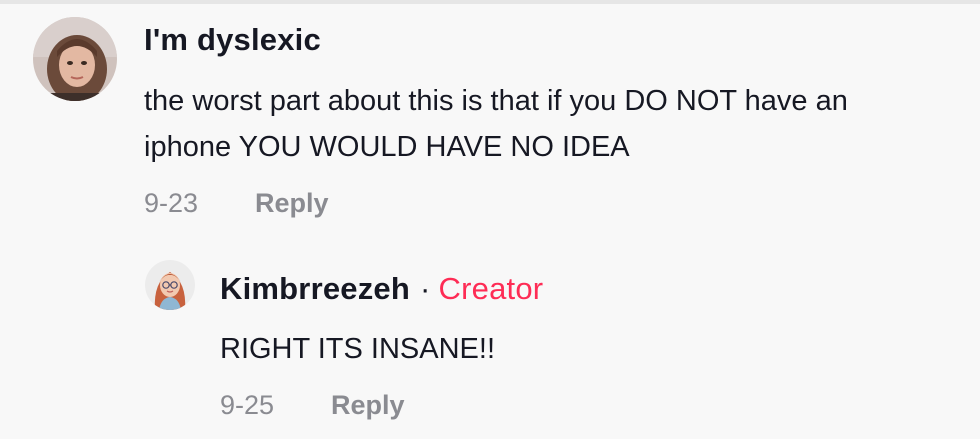 This screenshot has width=980, height=439. Describe the element at coordinates (247, 405) in the screenshot. I see `reply-date: 9-25` at that location.